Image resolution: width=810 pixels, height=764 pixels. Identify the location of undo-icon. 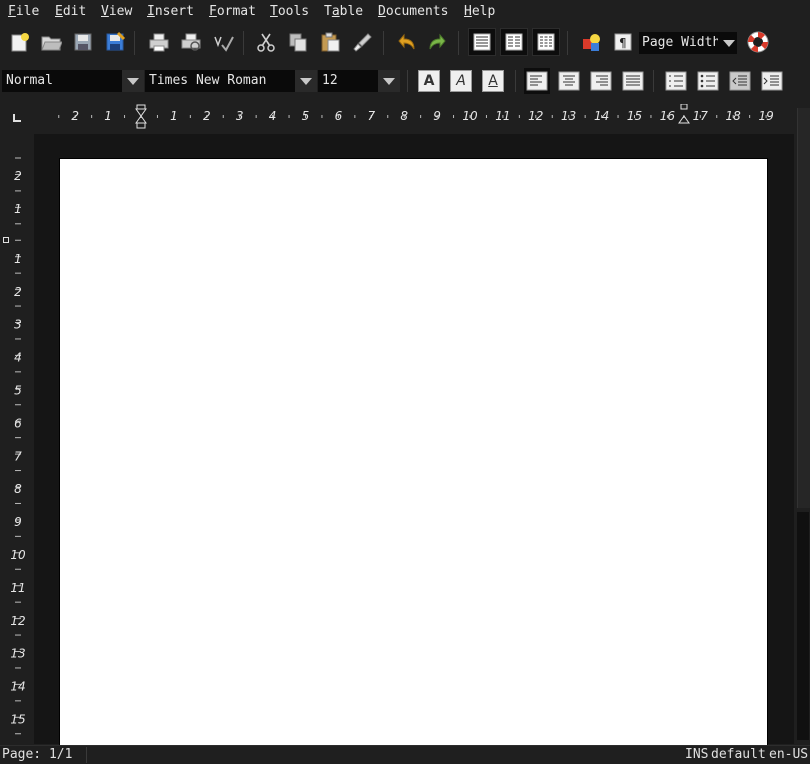
(406, 41).